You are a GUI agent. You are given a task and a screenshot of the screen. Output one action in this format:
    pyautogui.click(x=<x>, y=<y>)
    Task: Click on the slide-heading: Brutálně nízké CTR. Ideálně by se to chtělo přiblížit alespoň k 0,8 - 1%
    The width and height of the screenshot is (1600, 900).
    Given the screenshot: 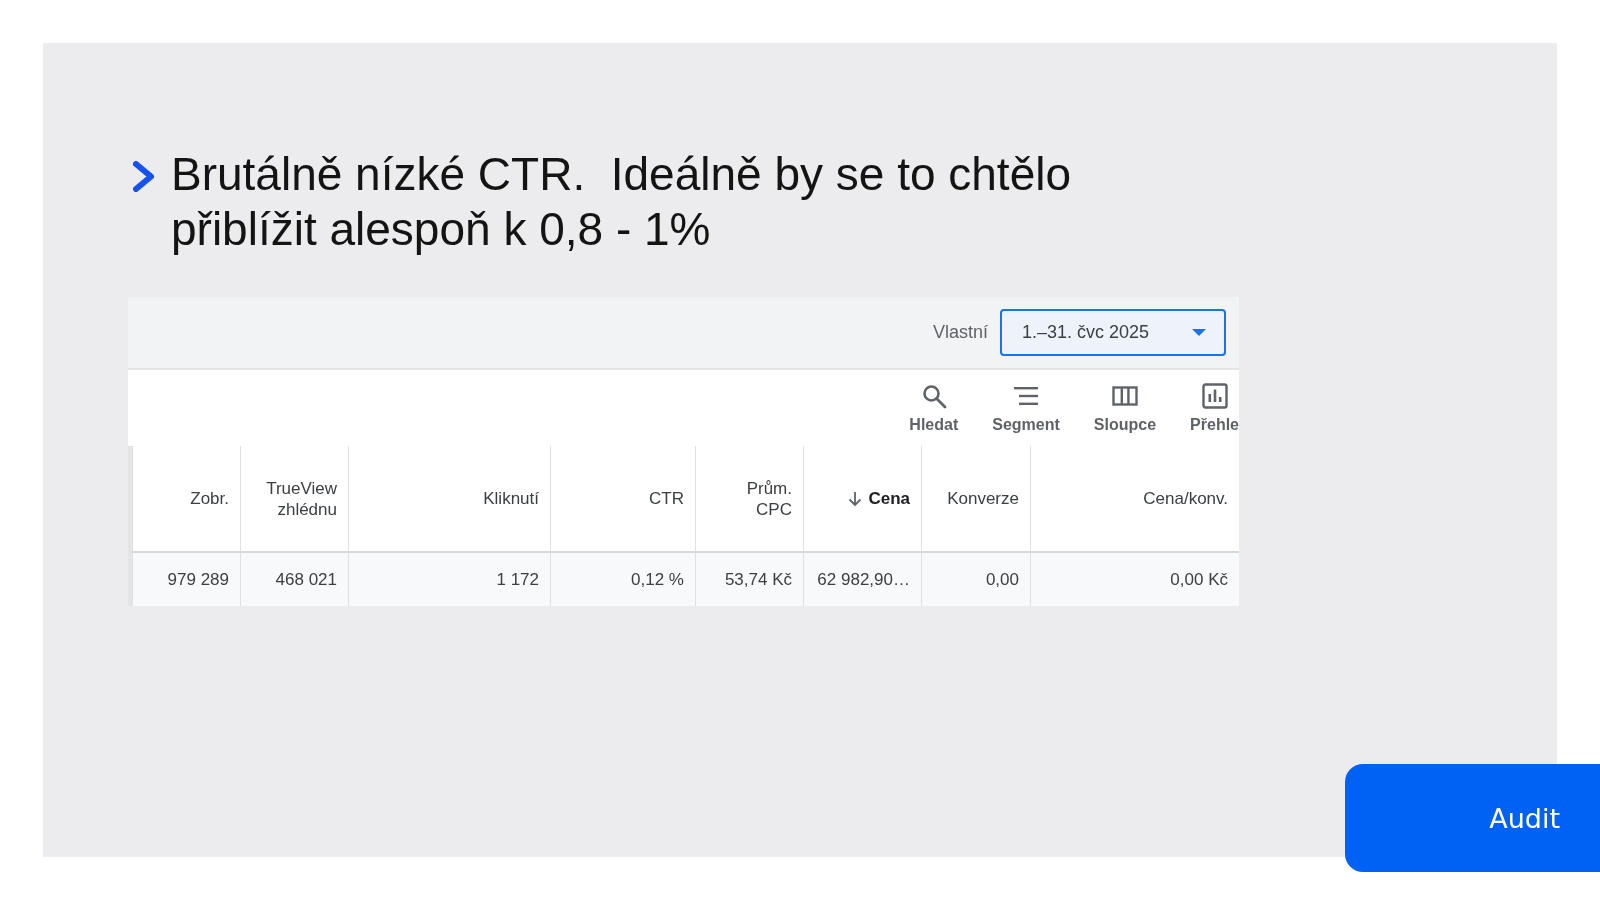 What is the action you would take?
    pyautogui.click(x=622, y=202)
    